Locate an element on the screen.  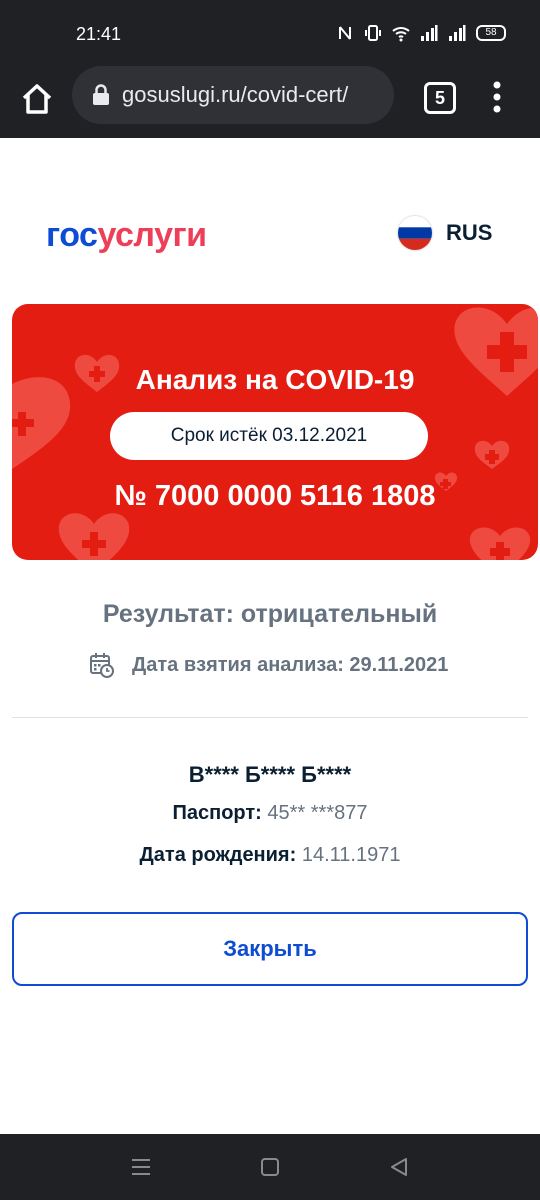
birth-date-row: Дата рождения: 14.11.1971 is located at coordinates (270, 855).